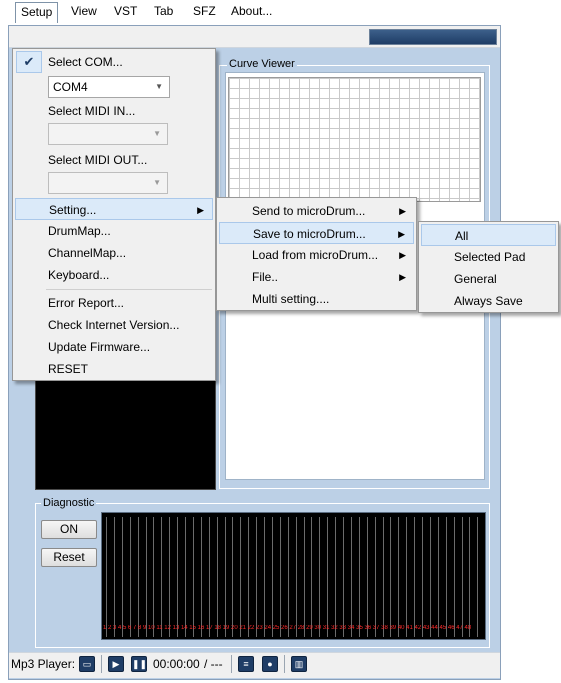 This screenshot has height=683, width=561. What do you see at coordinates (43, 664) in the screenshot?
I see `mp3-player-label: Mp3 Player:` at bounding box center [43, 664].